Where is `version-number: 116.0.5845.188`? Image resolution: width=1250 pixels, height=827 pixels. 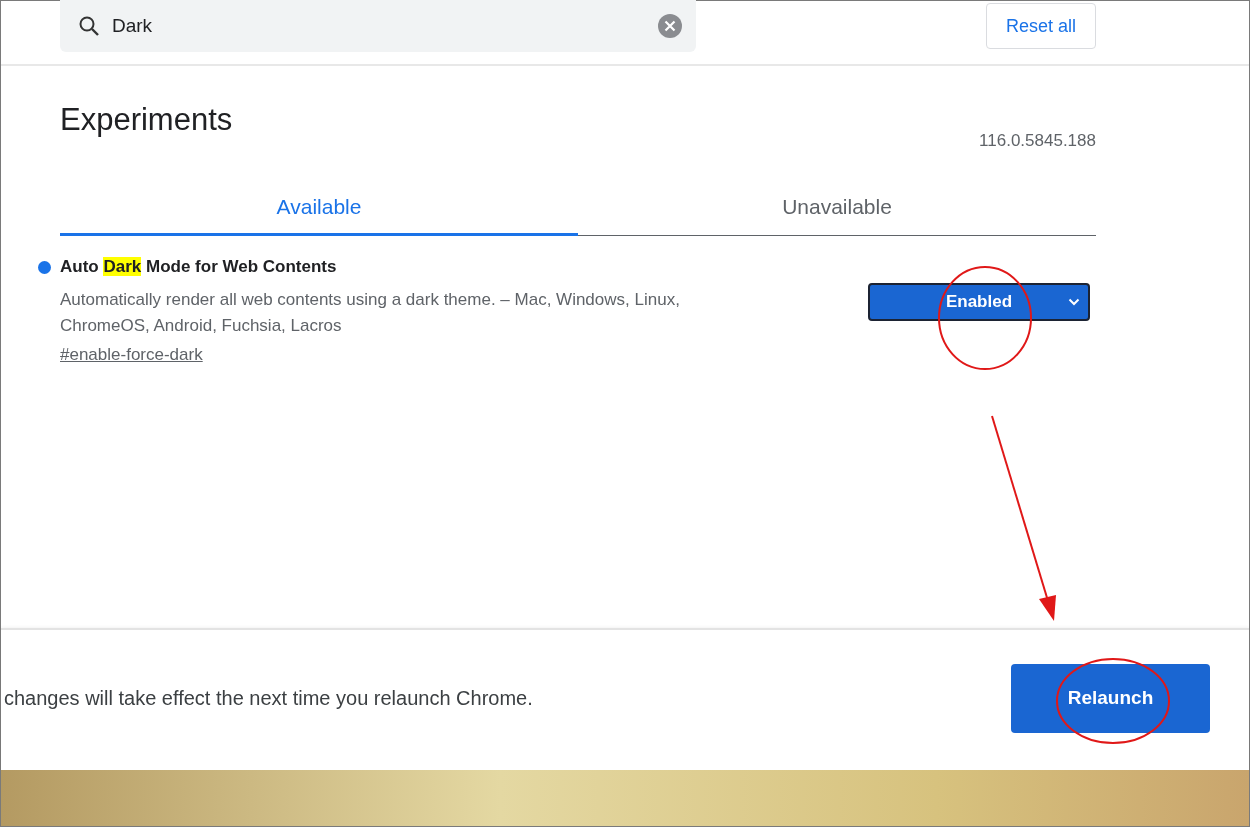
version-number: 116.0.5845.188 is located at coordinates (1037, 141).